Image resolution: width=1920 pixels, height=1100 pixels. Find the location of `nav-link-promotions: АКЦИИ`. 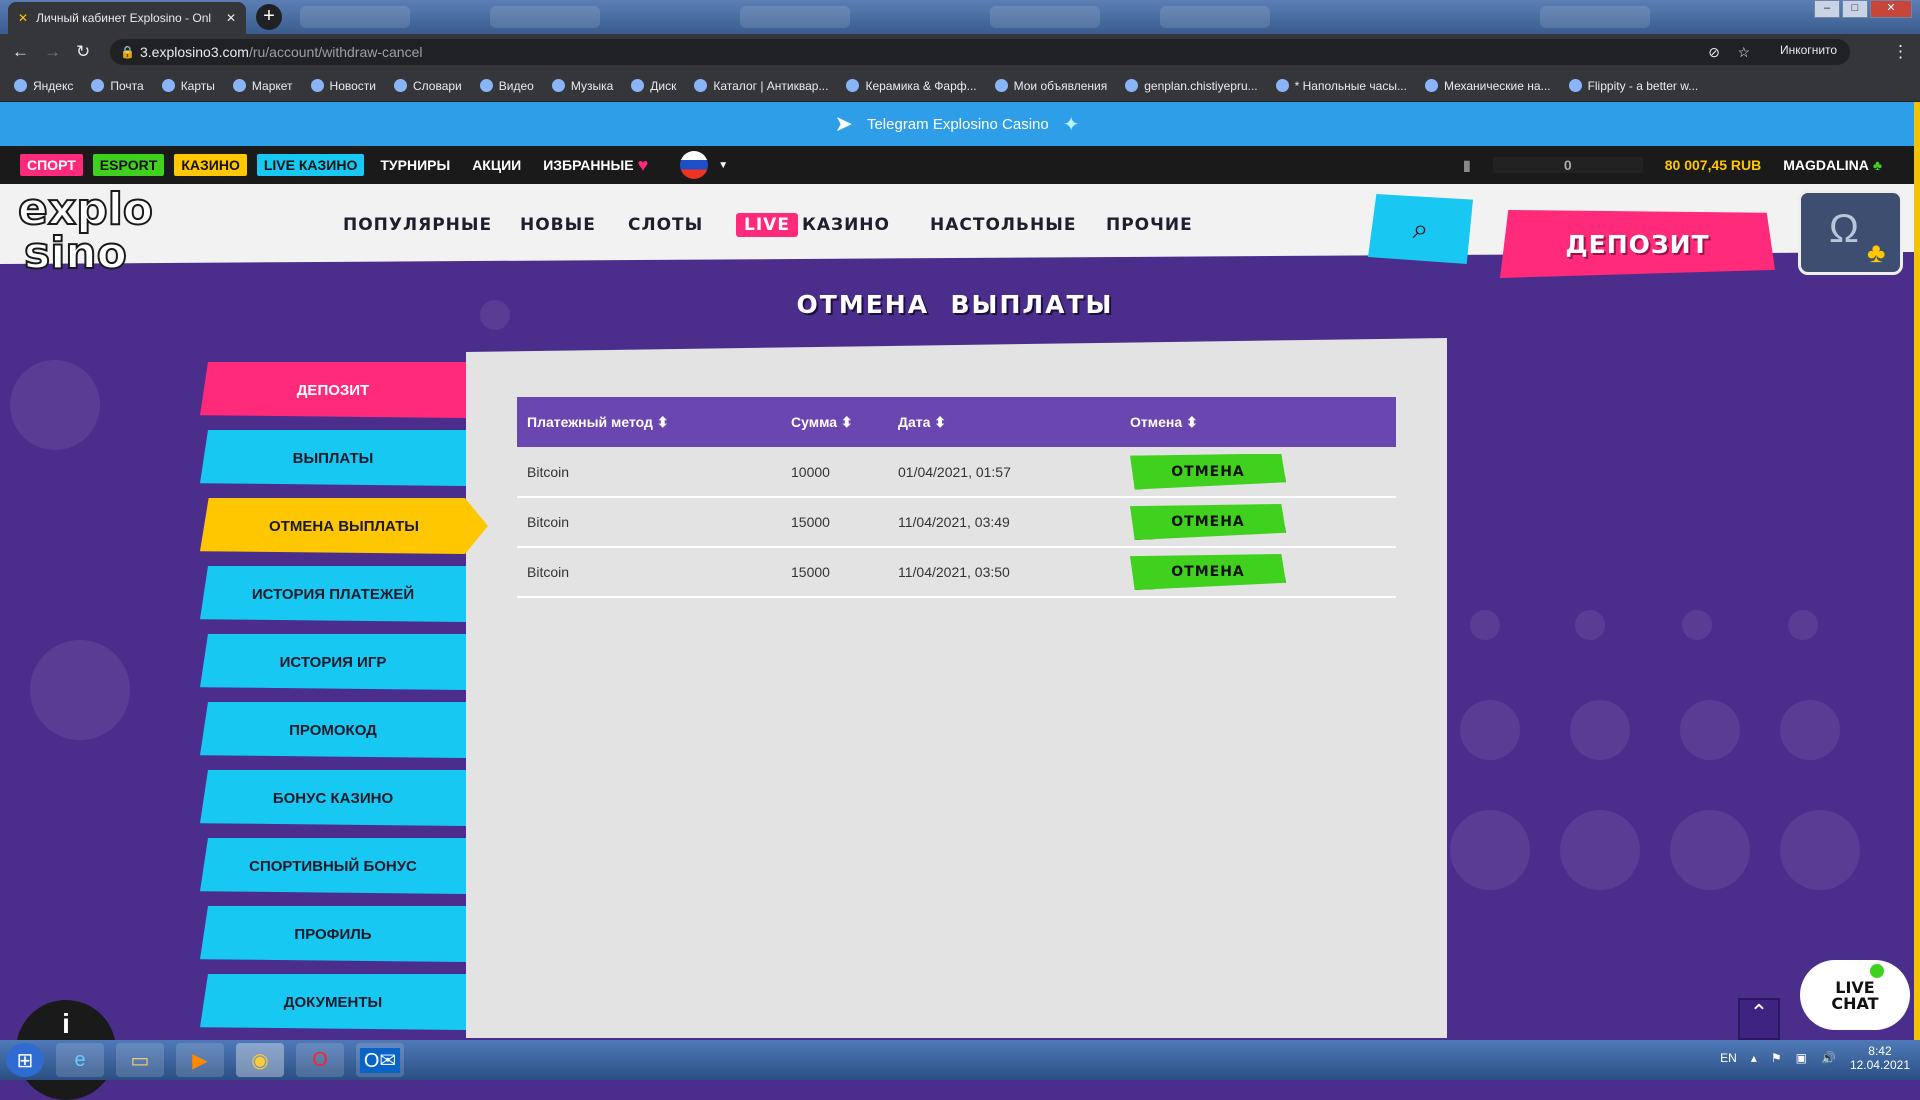

nav-link-promotions: АКЦИИ is located at coordinates (496, 165).